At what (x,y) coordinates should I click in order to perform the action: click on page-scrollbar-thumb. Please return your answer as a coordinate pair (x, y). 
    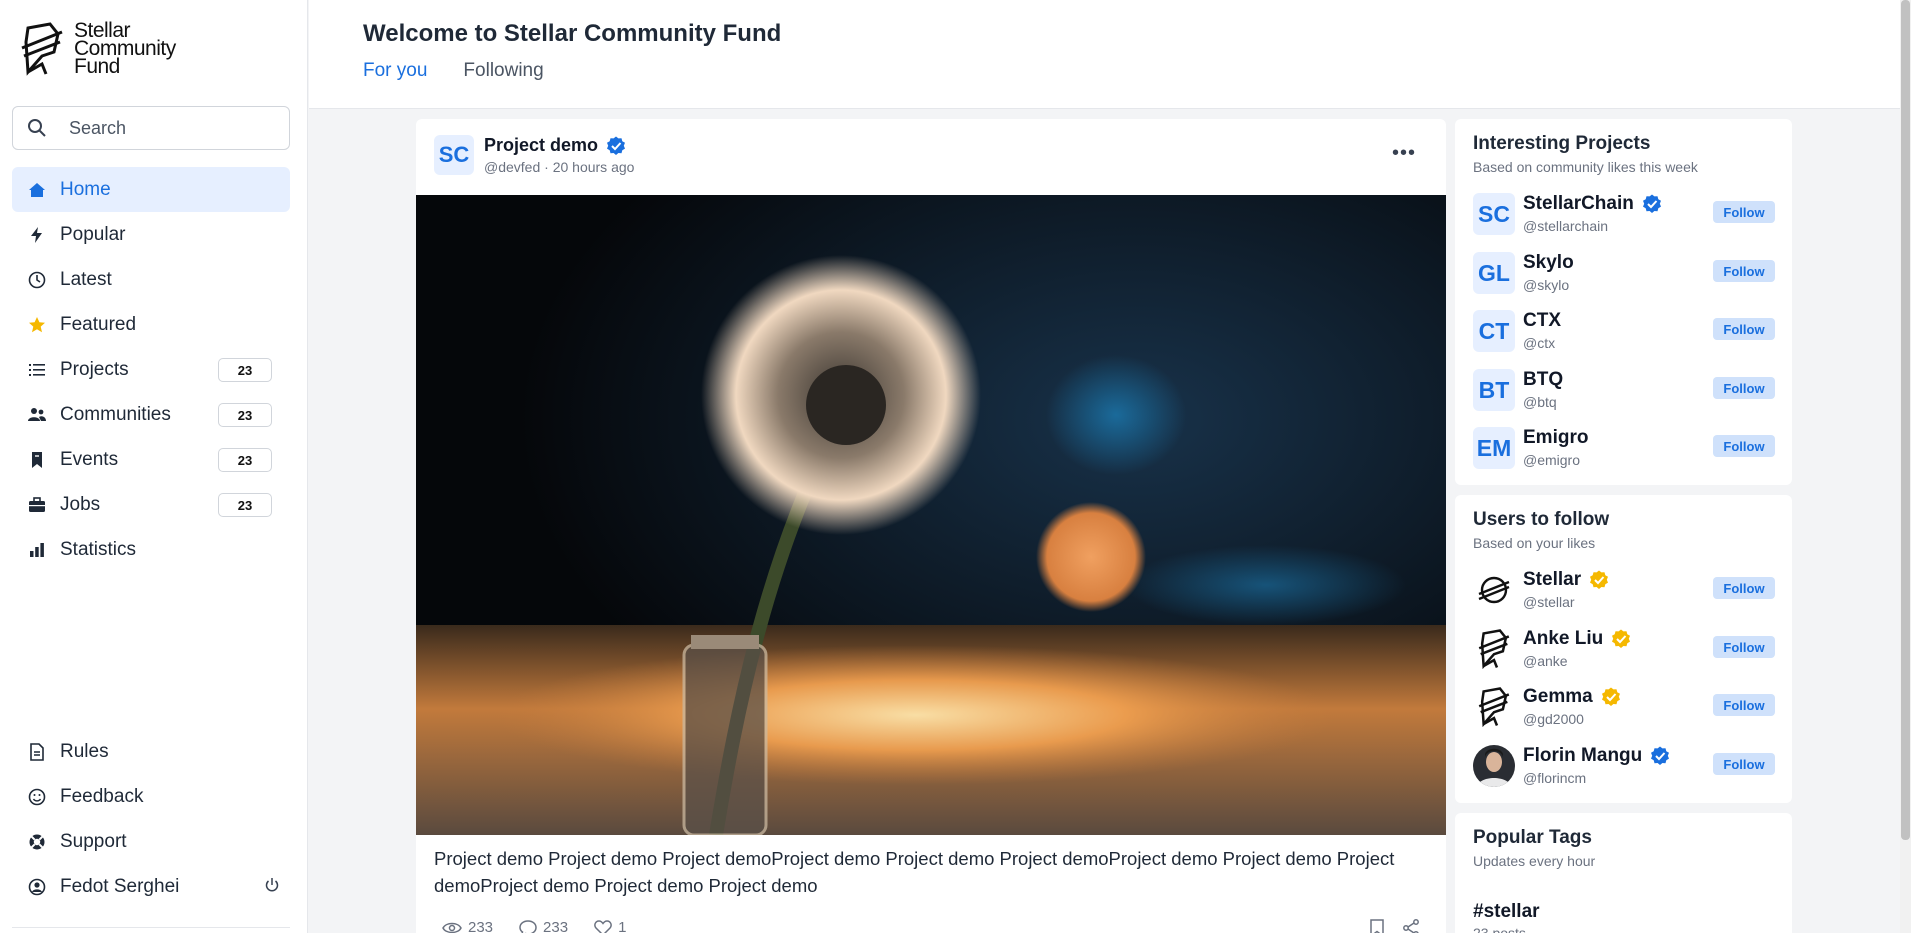
    Looking at the image, I should click on (1905, 420).